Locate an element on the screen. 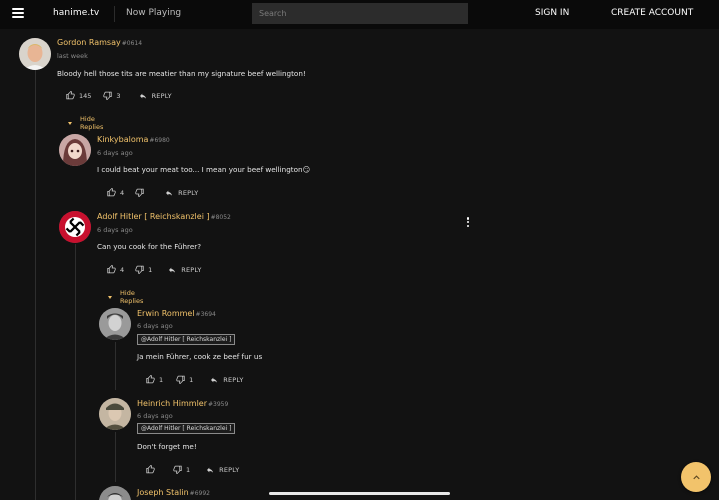 The width and height of the screenshot is (719, 500). comment-username: Adolf Hitler [ Reichskanzlei ]#8052 is located at coordinates (164, 216).